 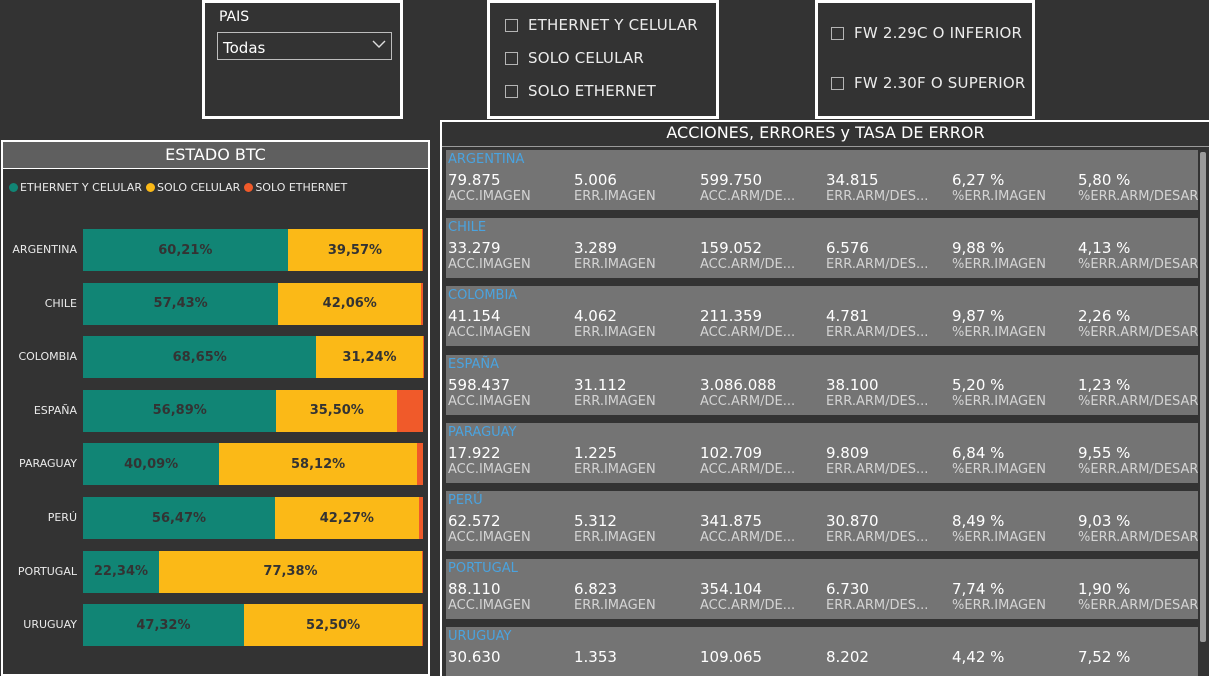 I want to click on metric-value: 4,13 %, so click(x=1104, y=249).